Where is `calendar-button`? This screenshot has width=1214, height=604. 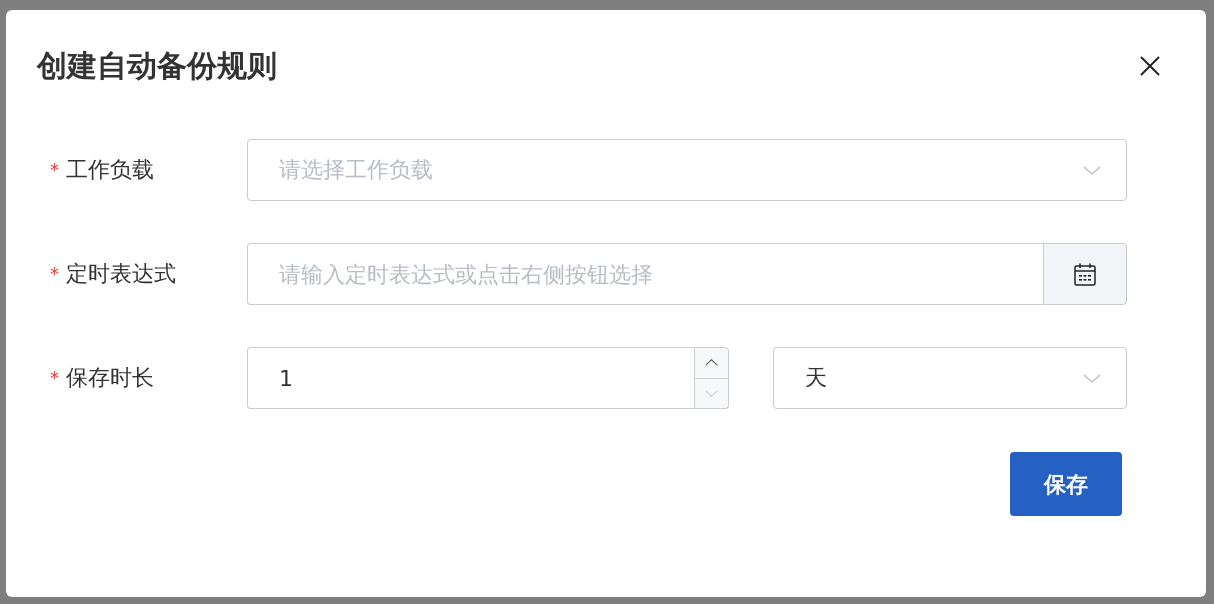 calendar-button is located at coordinates (1085, 274).